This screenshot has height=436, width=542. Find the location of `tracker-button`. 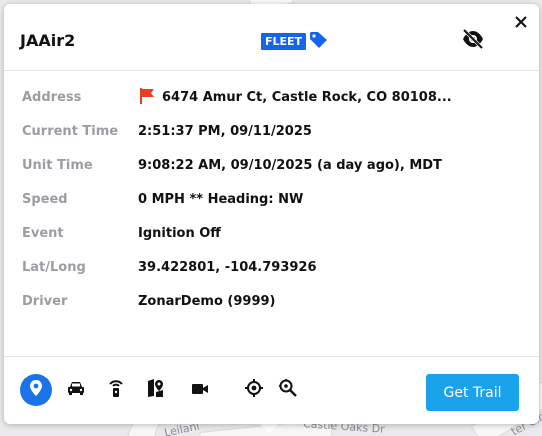

tracker-button is located at coordinates (116, 390).